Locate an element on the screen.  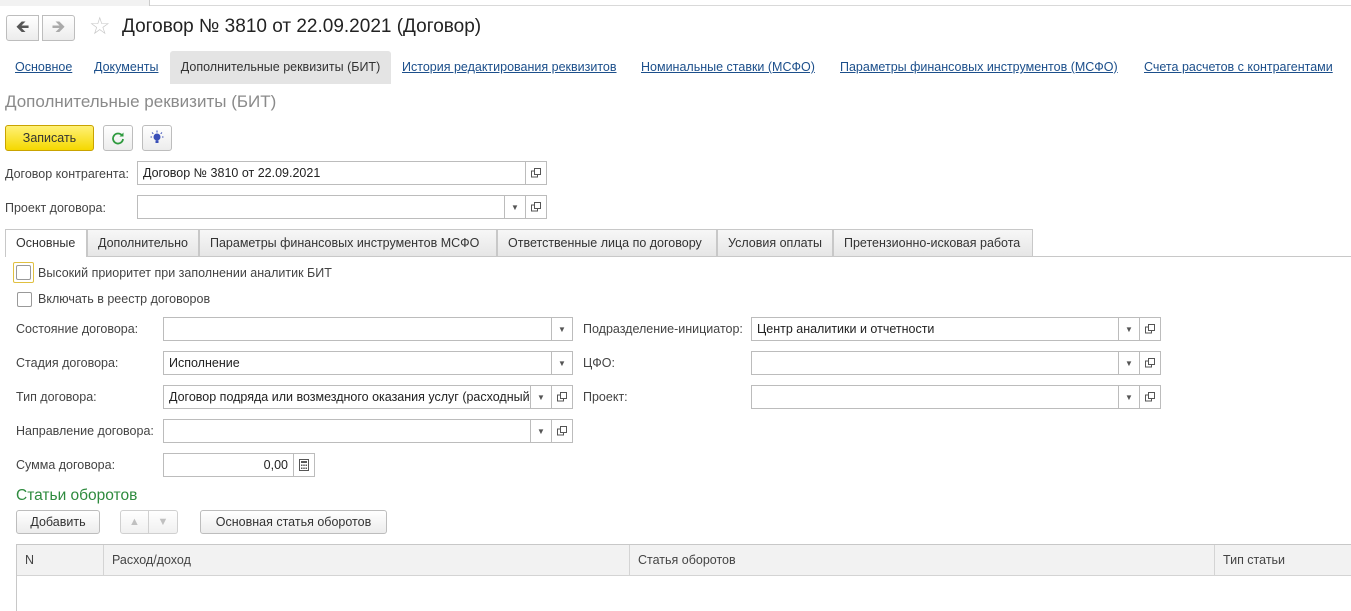
priority-checkbox is located at coordinates (23, 272).